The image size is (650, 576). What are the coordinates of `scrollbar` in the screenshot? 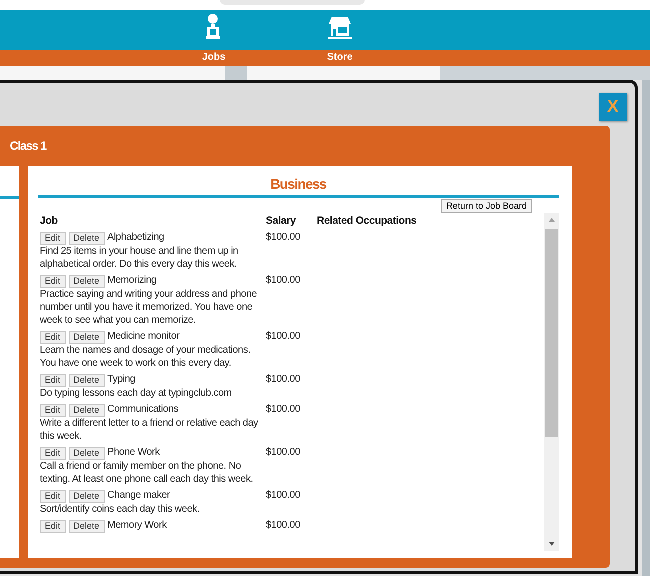 It's located at (551, 382).